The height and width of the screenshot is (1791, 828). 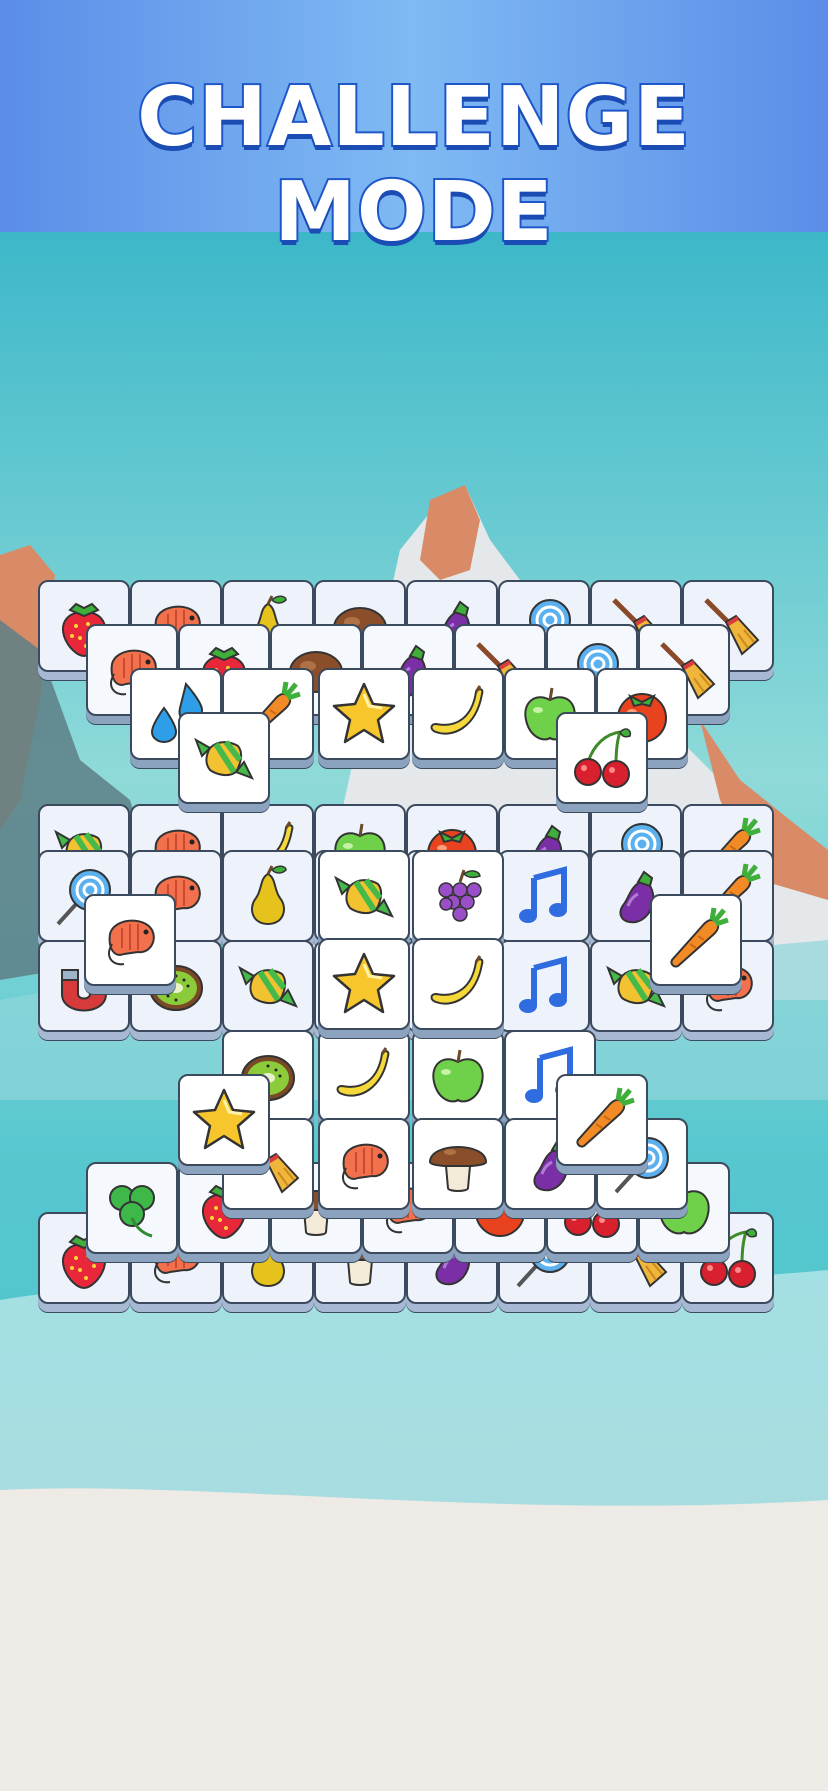 I want to click on apple-icon, so click(x=458, y=1076).